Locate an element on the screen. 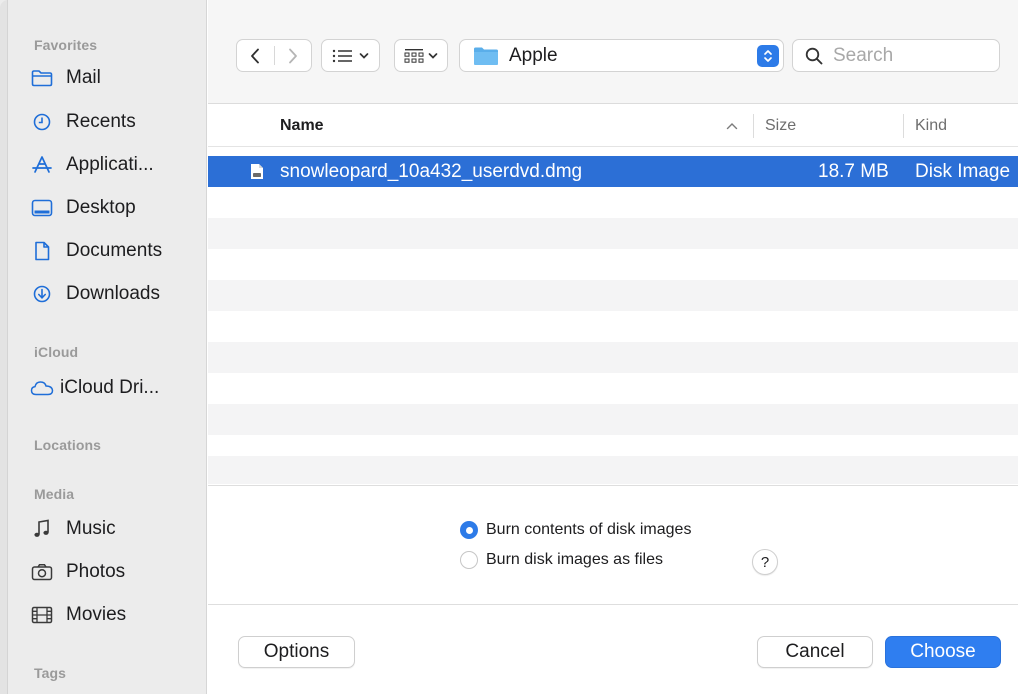 This screenshot has width=1018, height=694. desktop-icon is located at coordinates (42, 208).